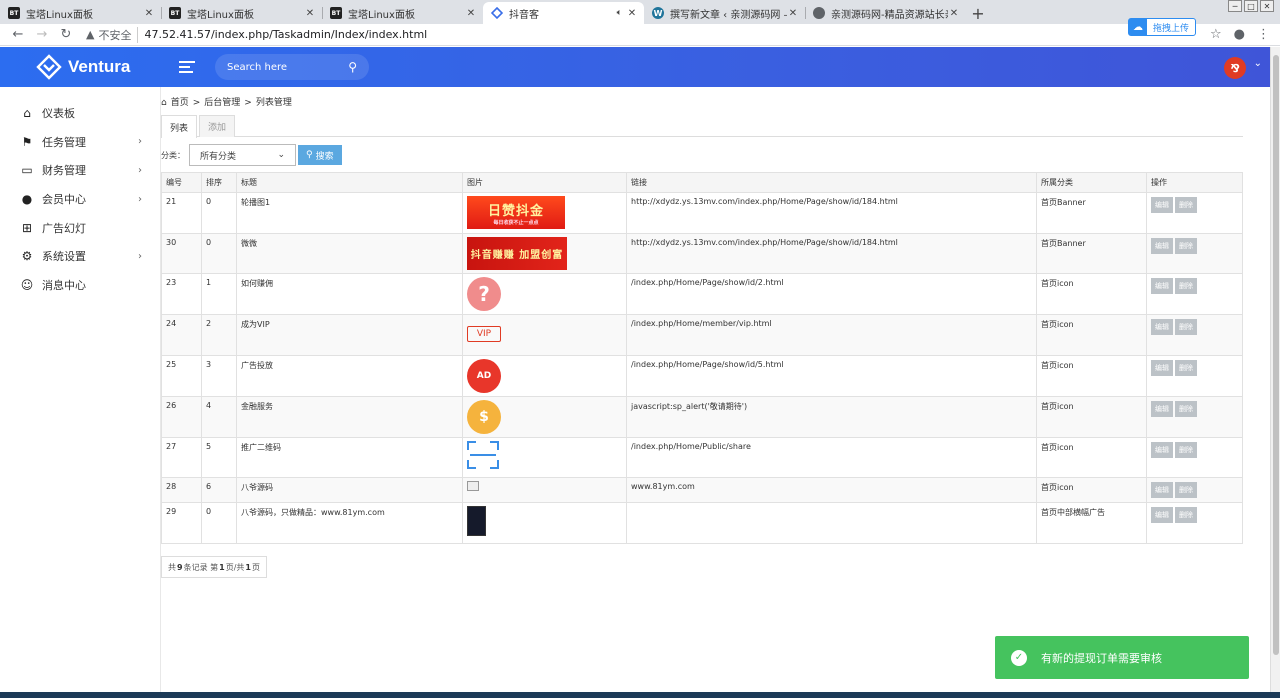 This screenshot has height=698, width=1280. Describe the element at coordinates (218, 156) in the screenshot. I see `category-selected: 所有分类` at that location.